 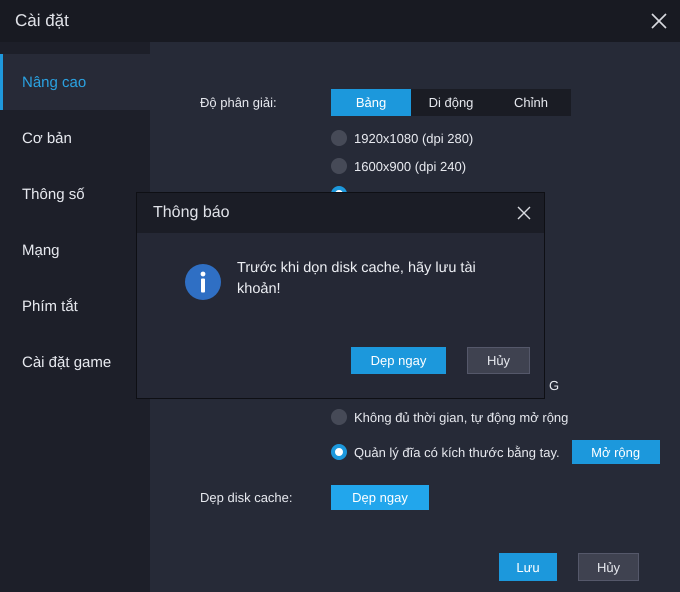 I want to click on sidebar-item: Nâng cao, so click(x=75, y=82).